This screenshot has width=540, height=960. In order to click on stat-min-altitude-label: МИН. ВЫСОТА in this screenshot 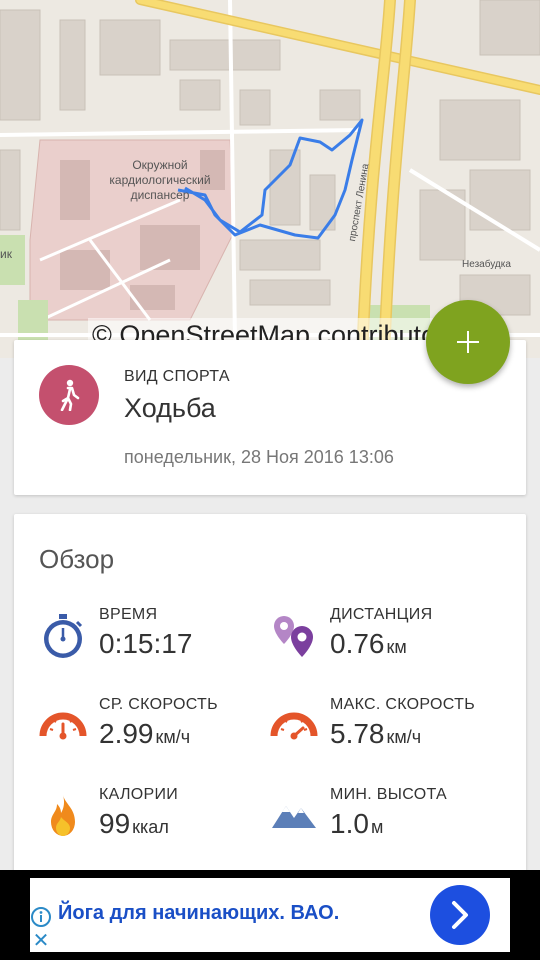, I will do `click(388, 794)`.